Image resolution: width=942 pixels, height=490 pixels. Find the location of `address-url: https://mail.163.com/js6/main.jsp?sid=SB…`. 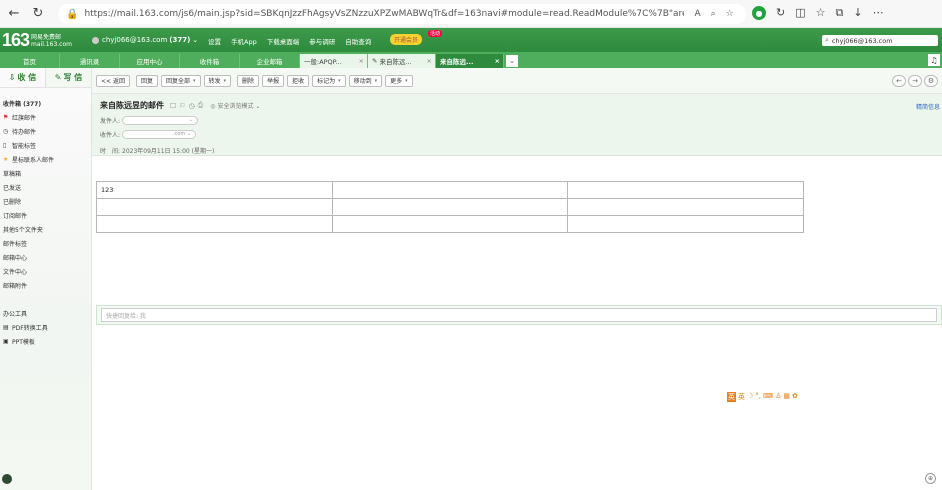

address-url: https://mail.163.com/js6/main.jsp?sid=SB… is located at coordinates (384, 14).